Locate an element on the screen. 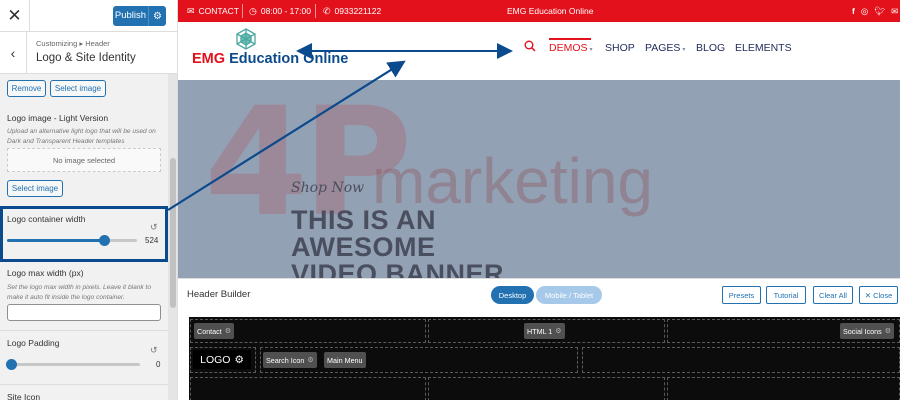 This screenshot has height=400, width=900. opening-hours: ◷ 08:00 - 17:00 is located at coordinates (280, 11).